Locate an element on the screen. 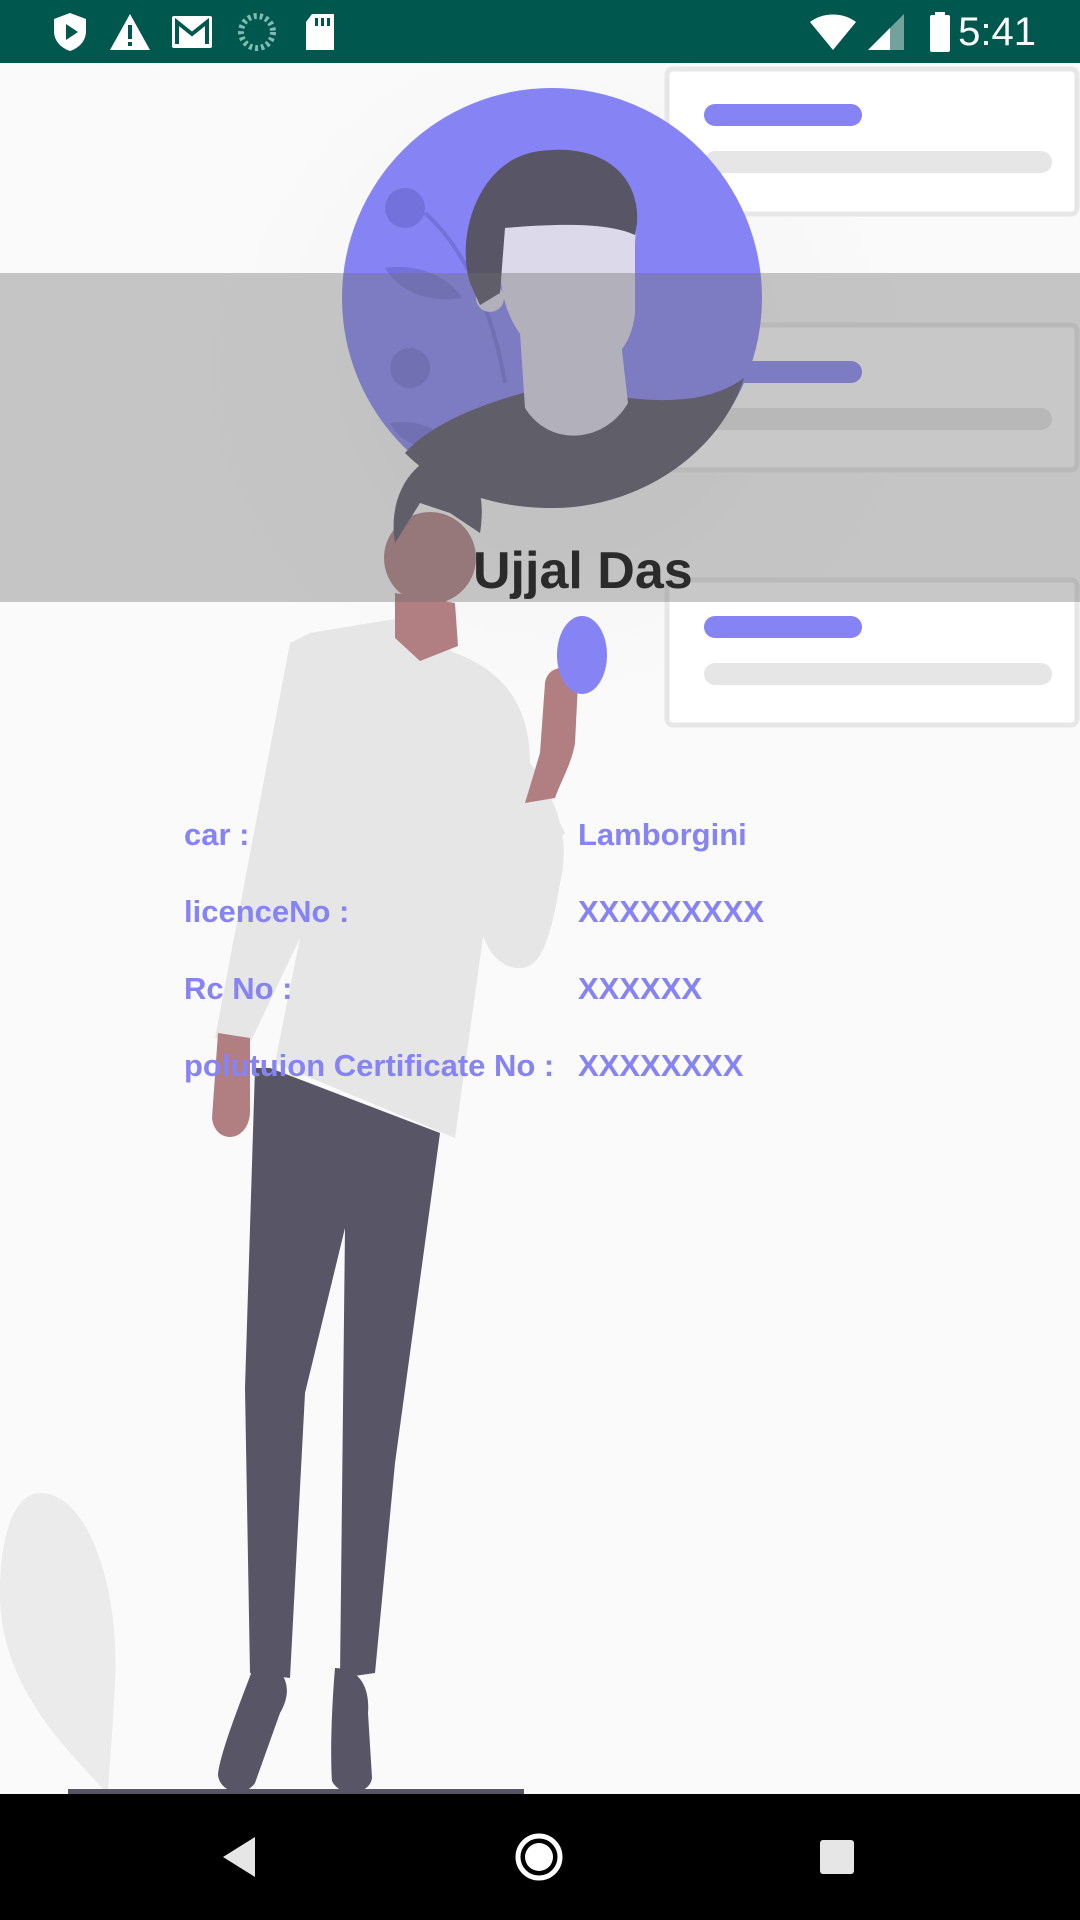  licence-no-value: XXXXXXXXX is located at coordinates (671, 911).